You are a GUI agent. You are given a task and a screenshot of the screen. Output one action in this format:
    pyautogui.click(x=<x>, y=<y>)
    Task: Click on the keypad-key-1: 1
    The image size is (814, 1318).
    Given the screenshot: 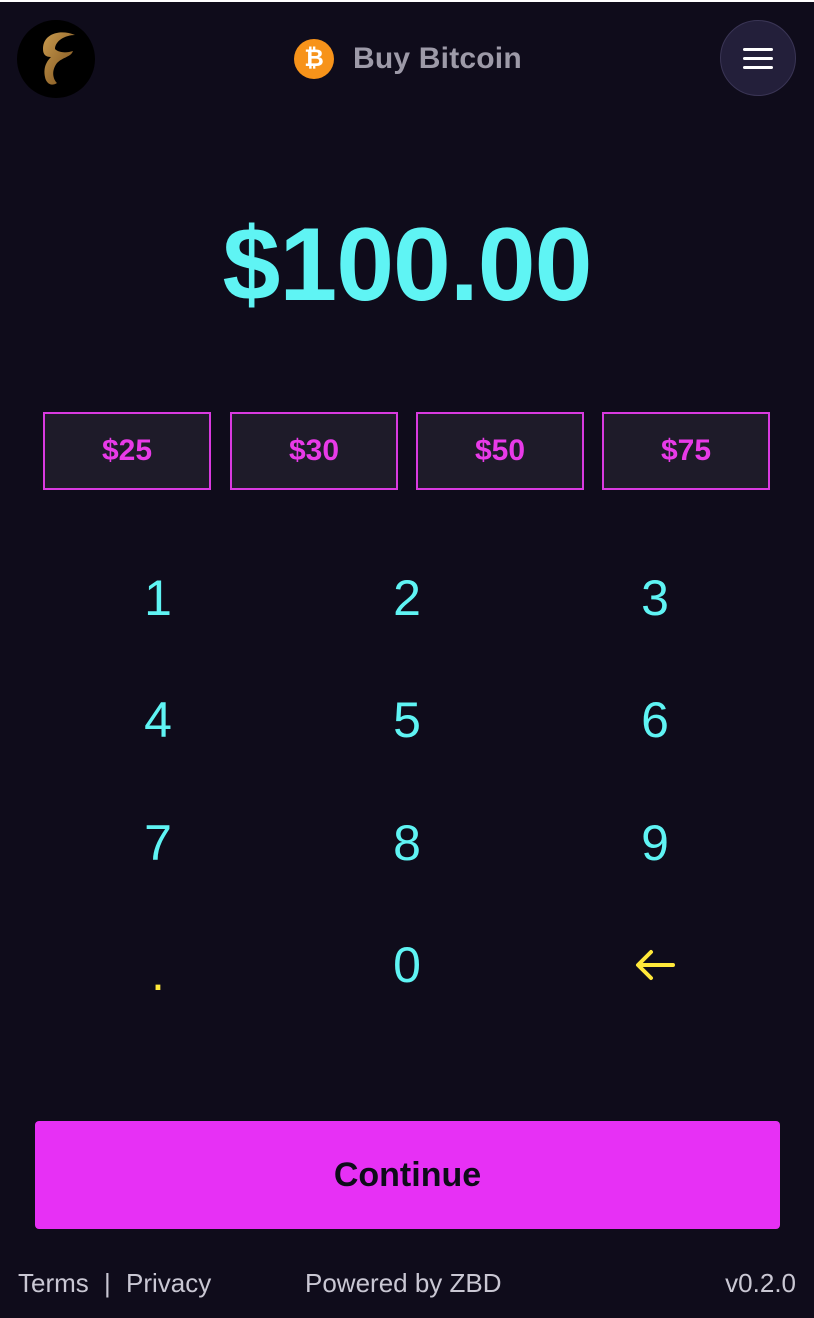 What is the action you would take?
    pyautogui.click(x=158, y=598)
    